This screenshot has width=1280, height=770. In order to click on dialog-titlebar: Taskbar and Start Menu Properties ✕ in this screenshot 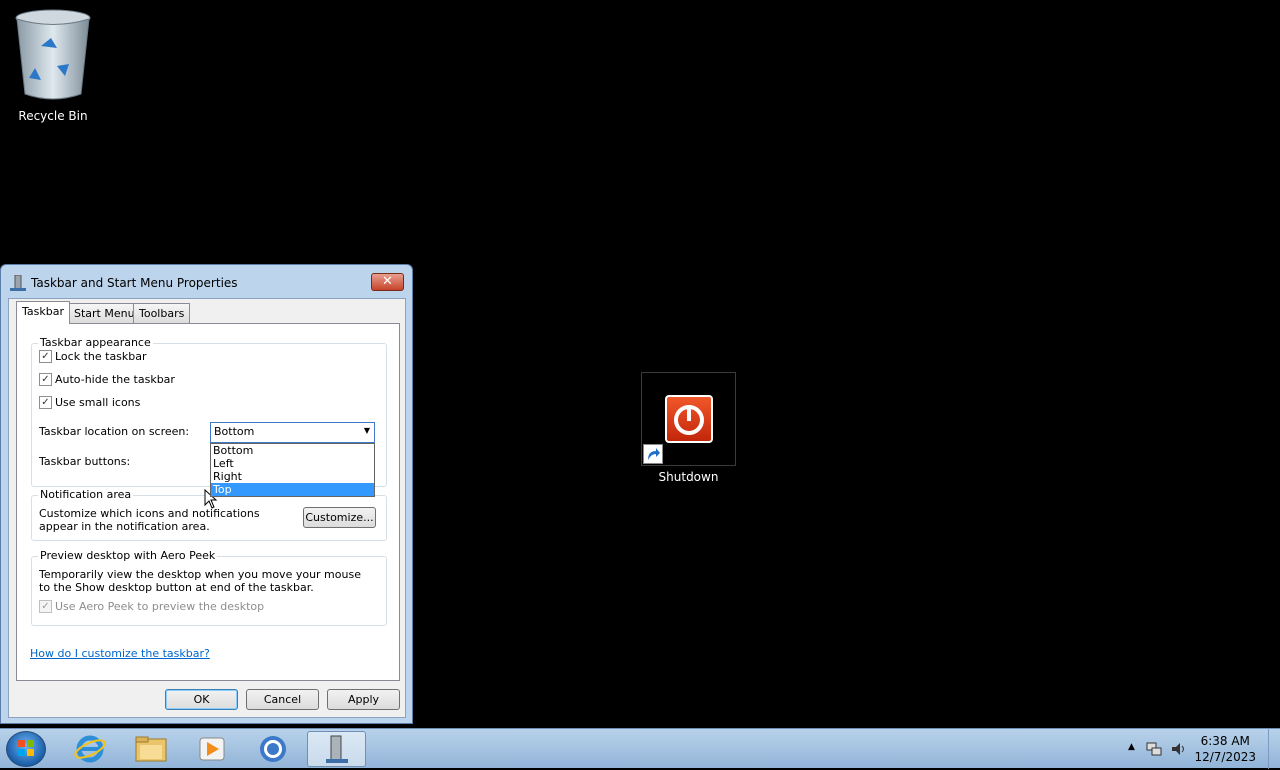, I will do `click(206, 281)`.